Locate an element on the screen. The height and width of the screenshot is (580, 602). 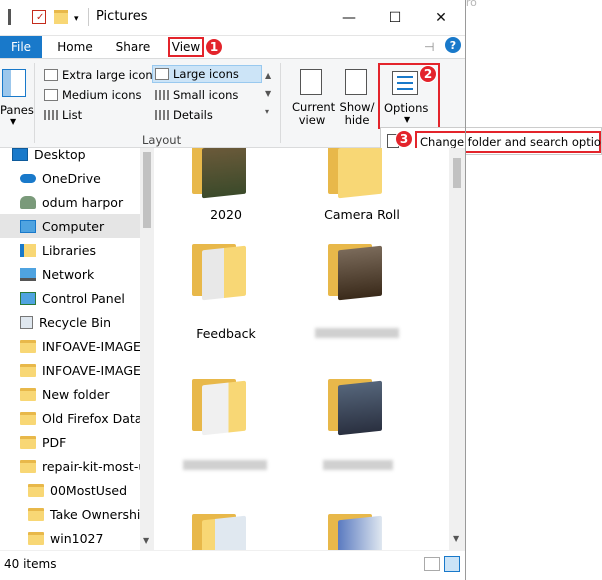
nav-item-folder: repair-kit-most-u is located at coordinates (70, 466).